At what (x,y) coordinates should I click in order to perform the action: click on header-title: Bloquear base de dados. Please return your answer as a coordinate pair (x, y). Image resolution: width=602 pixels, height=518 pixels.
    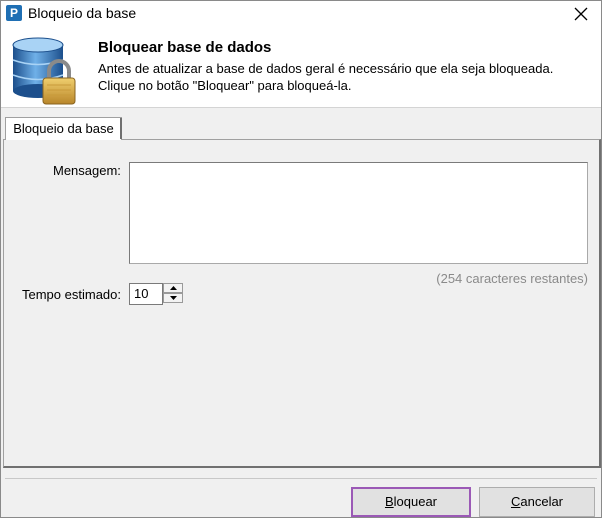
    Looking at the image, I should click on (185, 47).